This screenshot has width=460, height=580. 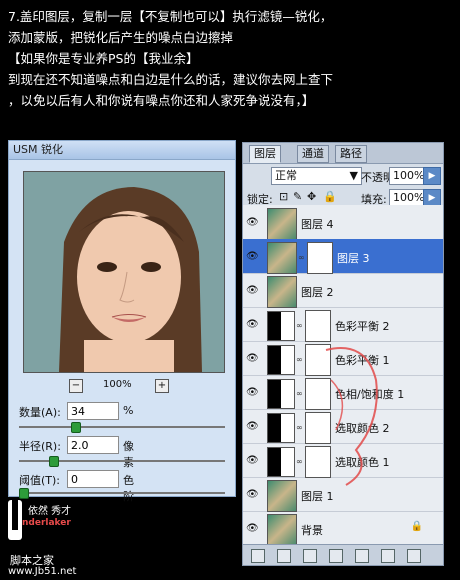 I want to click on amount-unit: %, so click(x=128, y=410).